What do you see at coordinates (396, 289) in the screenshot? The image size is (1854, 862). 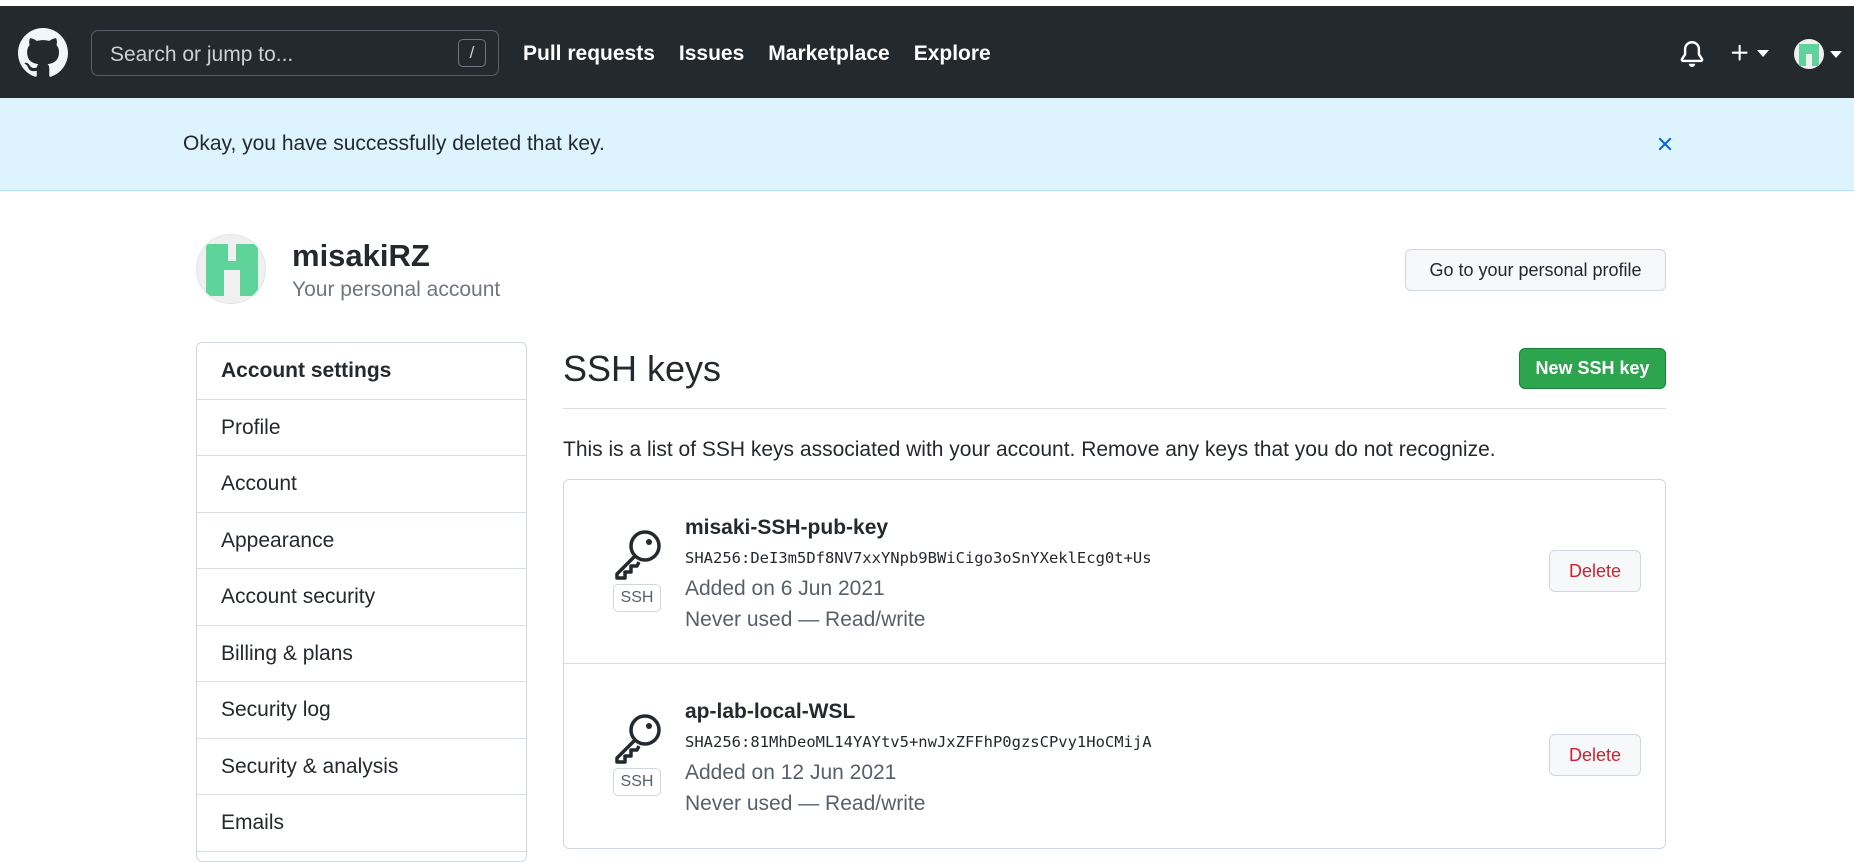 I see `profile-subtitle: Your personal account` at bounding box center [396, 289].